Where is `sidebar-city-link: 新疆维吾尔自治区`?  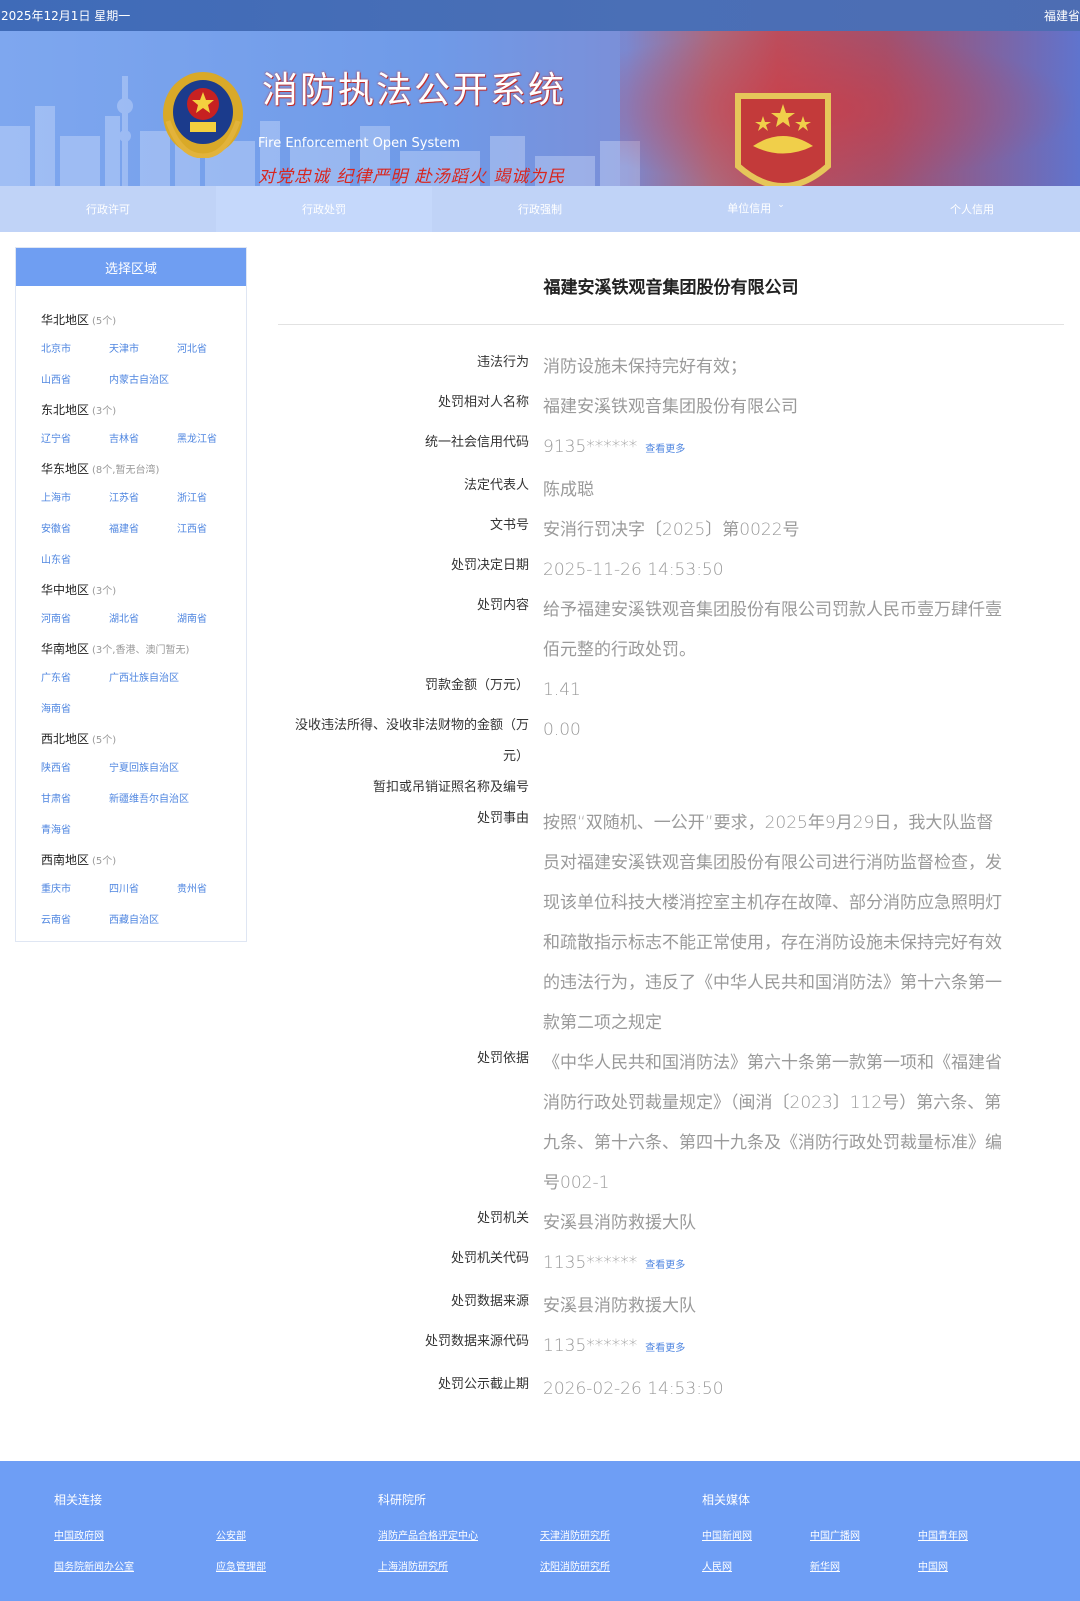
sidebar-city-link: 新疆维吾尔自治区 is located at coordinates (169, 797).